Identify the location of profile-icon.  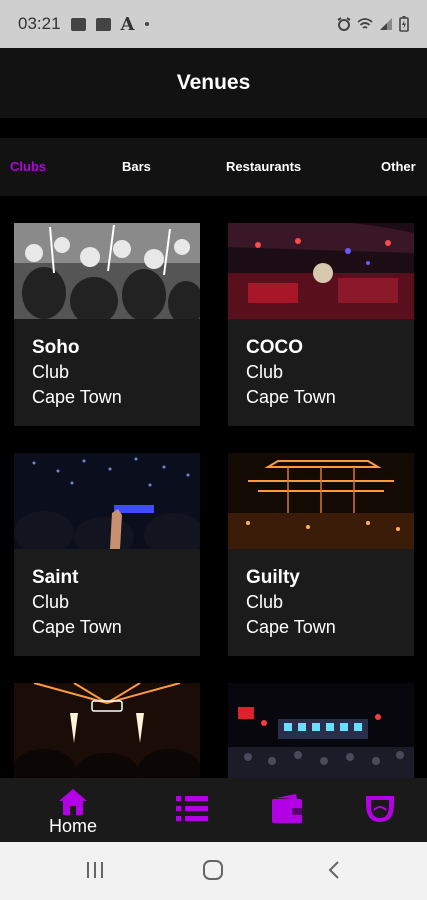
(380, 809).